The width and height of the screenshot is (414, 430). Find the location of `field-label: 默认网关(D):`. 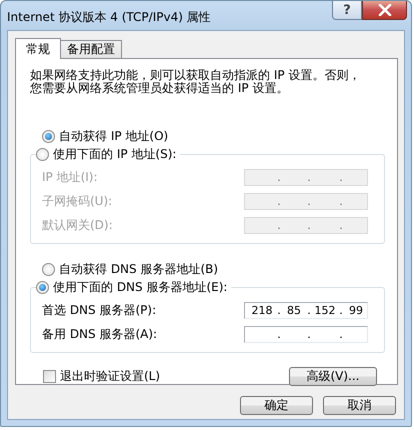

field-label: 默认网关(D): is located at coordinates (77, 225).